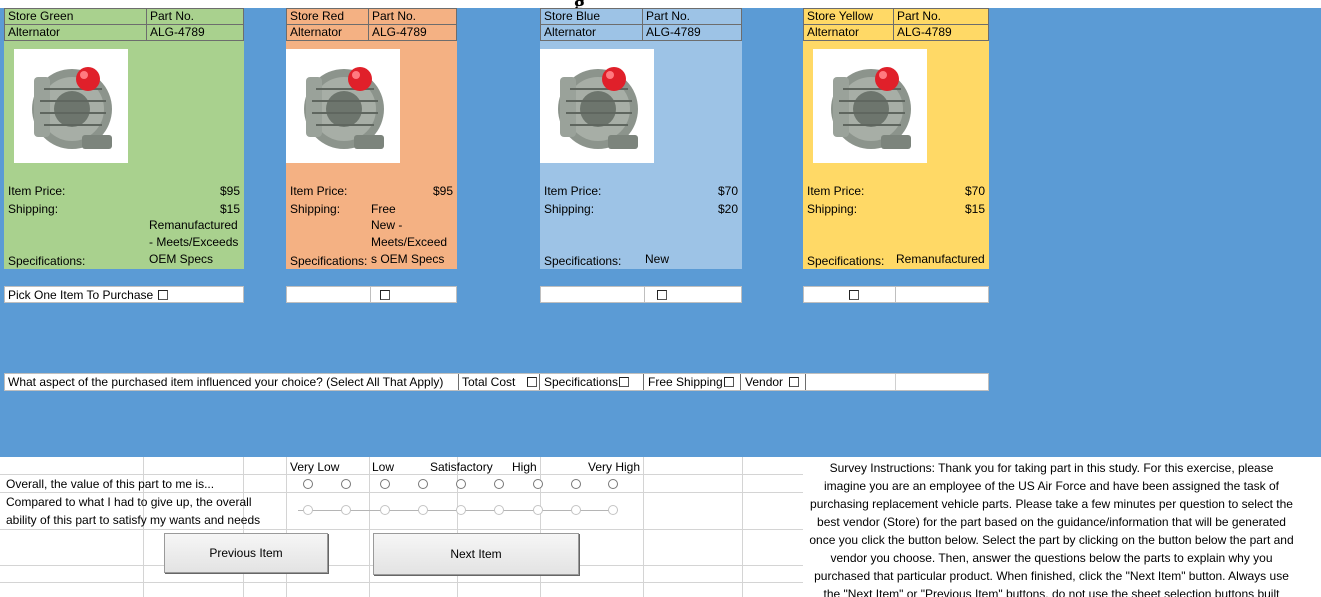 The width and height of the screenshot is (1321, 597). What do you see at coordinates (693, 382) in the screenshot?
I see `influence-option-free-shipping: Free Shipping` at bounding box center [693, 382].